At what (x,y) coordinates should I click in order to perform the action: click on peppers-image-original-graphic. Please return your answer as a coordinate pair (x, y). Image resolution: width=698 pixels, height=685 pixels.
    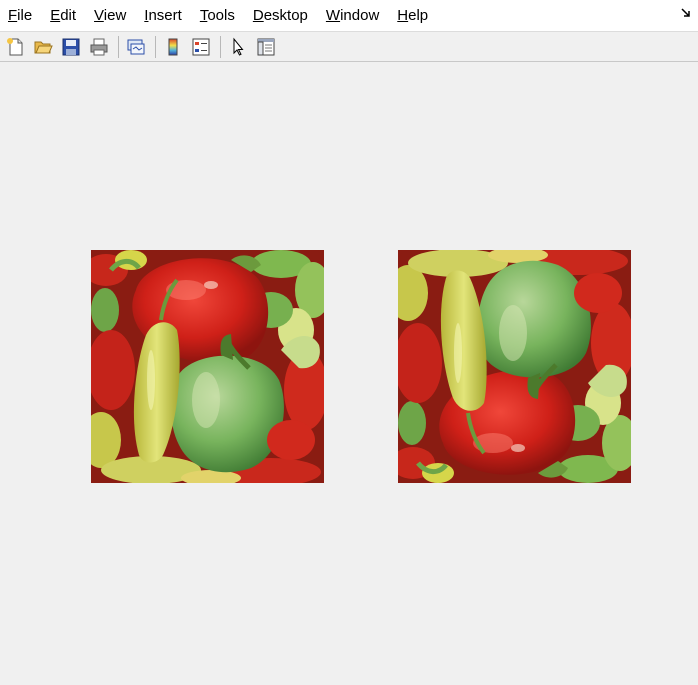
    Looking at the image, I should click on (207, 366).